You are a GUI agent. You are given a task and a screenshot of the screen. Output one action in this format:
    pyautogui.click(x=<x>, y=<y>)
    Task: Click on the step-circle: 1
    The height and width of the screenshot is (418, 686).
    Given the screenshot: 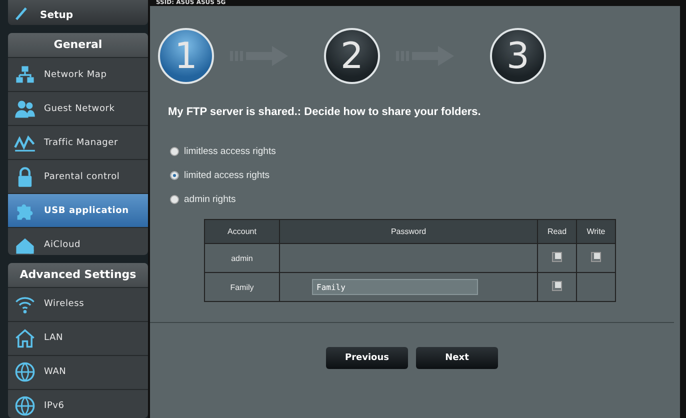 What is the action you would take?
    pyautogui.click(x=186, y=56)
    